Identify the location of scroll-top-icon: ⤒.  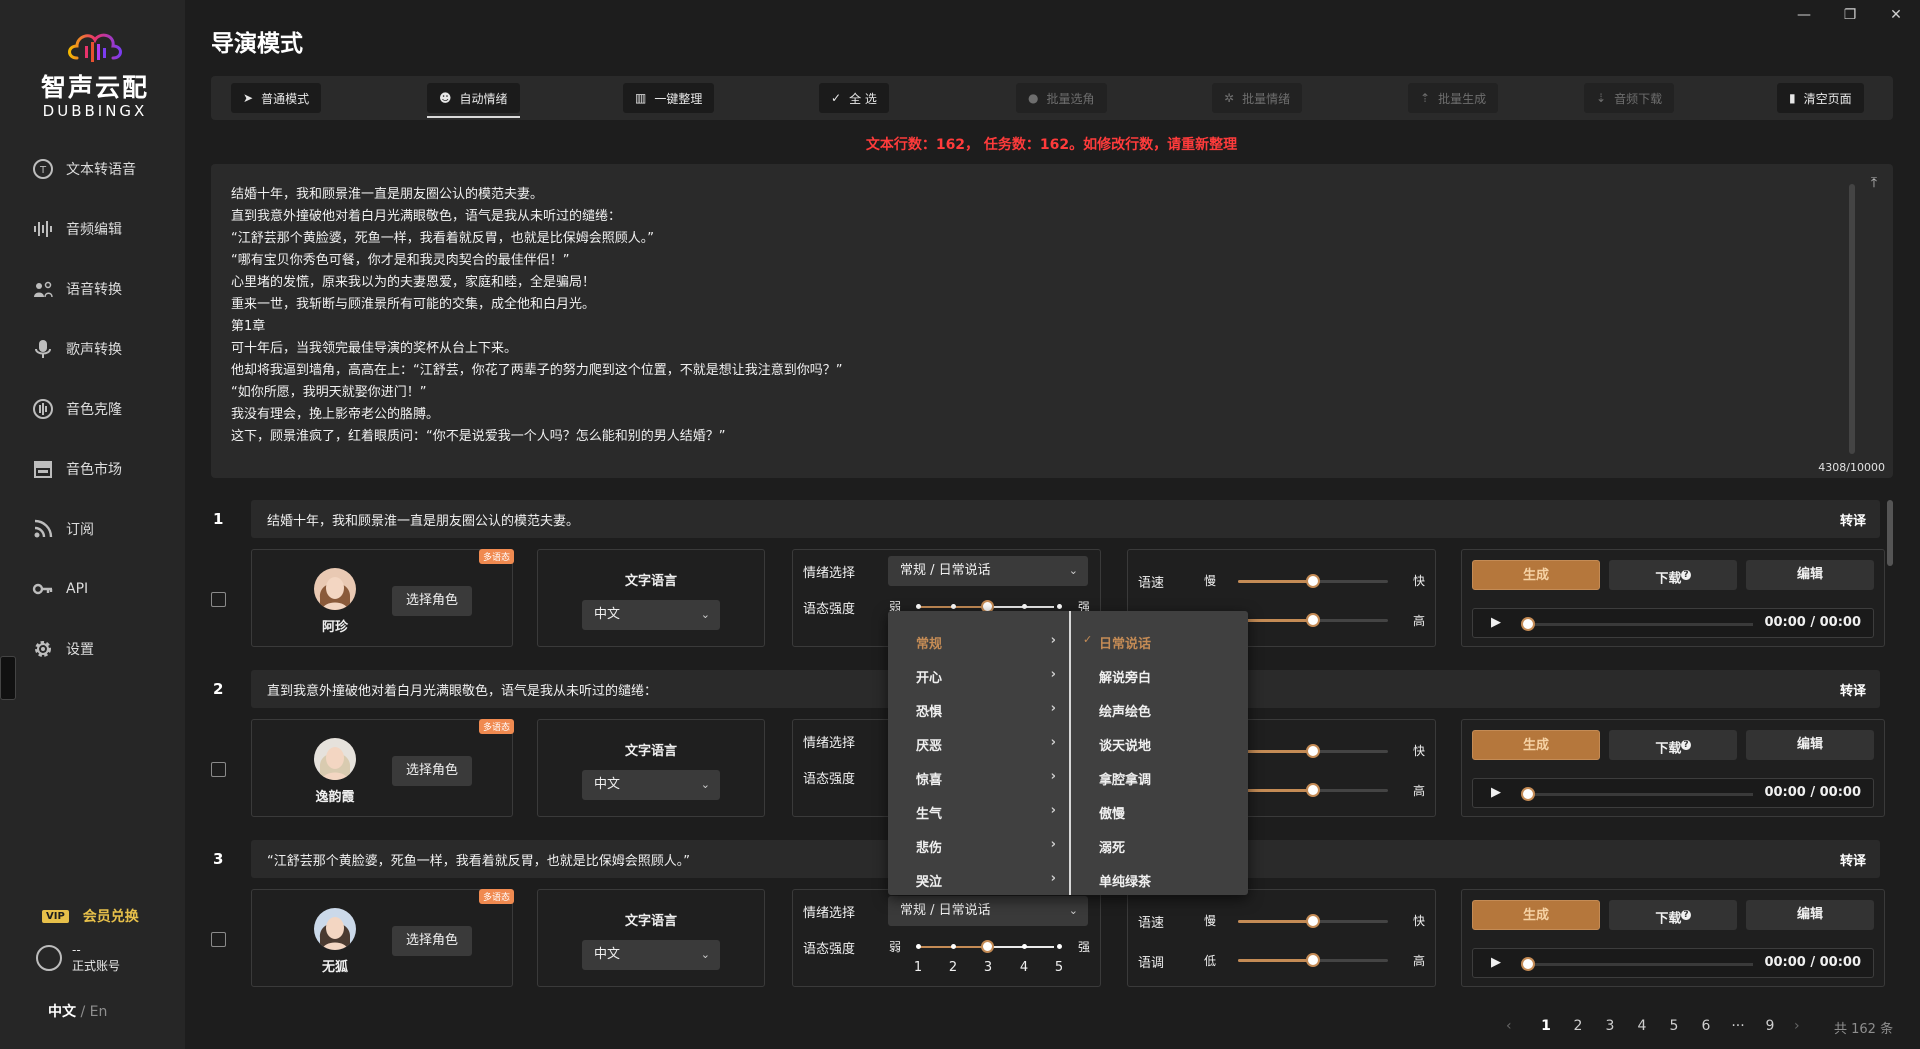
(1874, 183).